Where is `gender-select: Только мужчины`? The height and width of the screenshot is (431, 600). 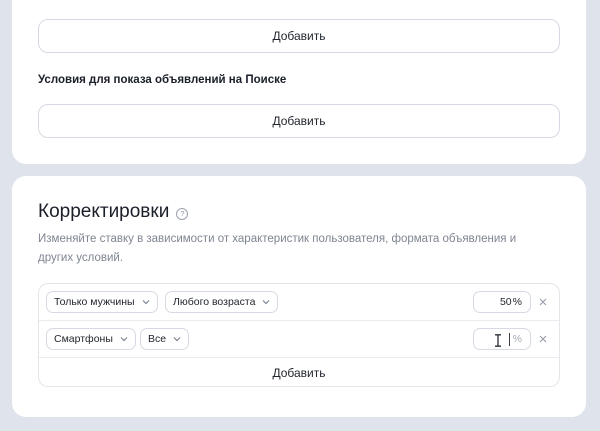
gender-select: Только мужчины is located at coordinates (102, 302).